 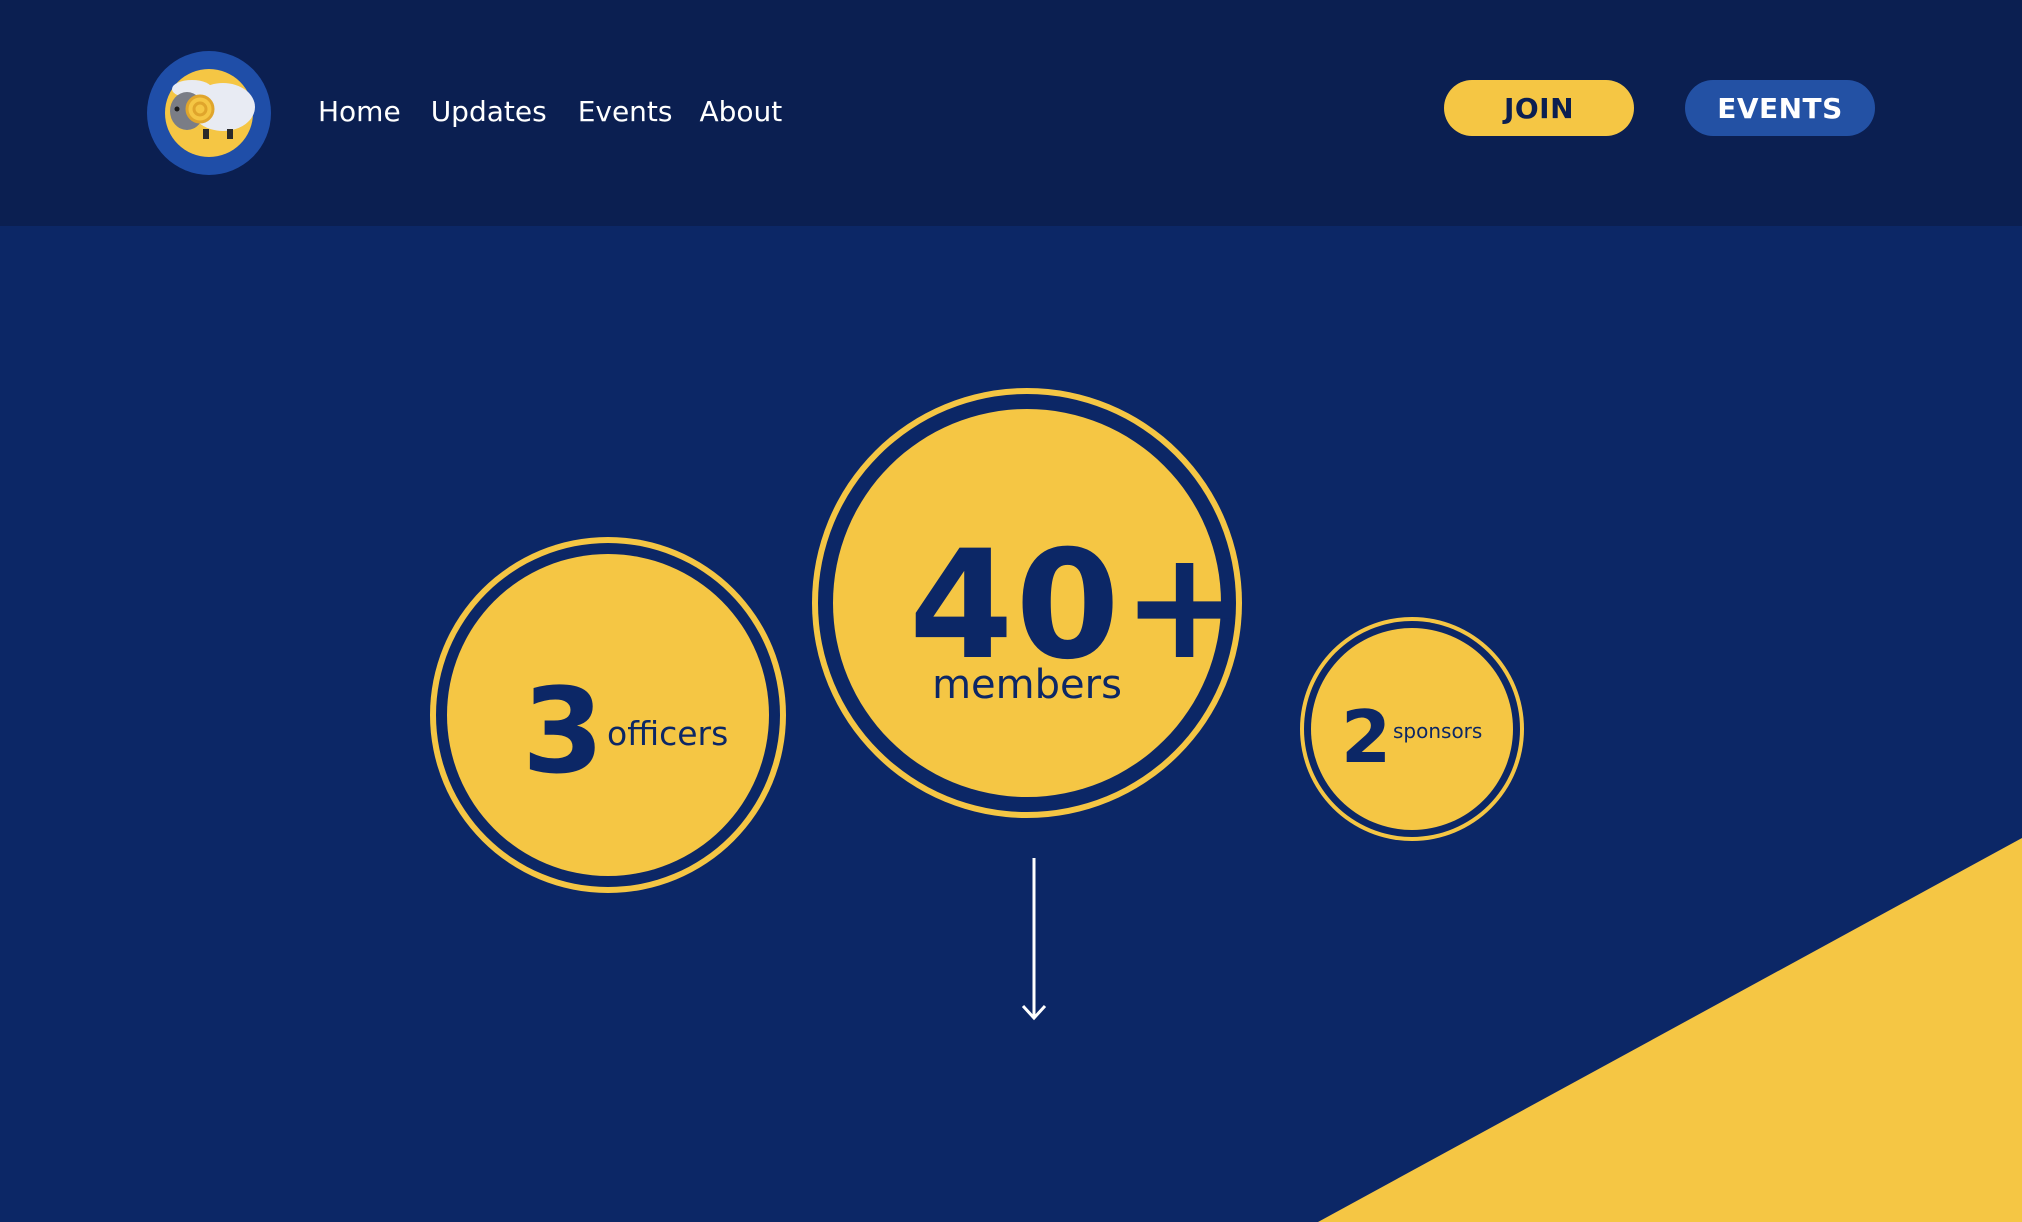 What do you see at coordinates (741, 112) in the screenshot?
I see `nav-about: About` at bounding box center [741, 112].